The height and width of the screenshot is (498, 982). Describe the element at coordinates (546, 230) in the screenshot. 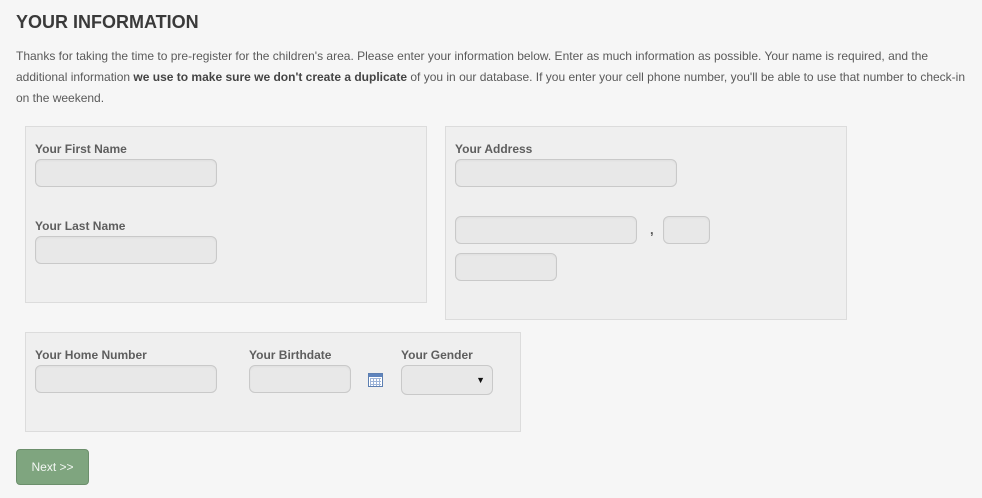

I see `city-input` at that location.